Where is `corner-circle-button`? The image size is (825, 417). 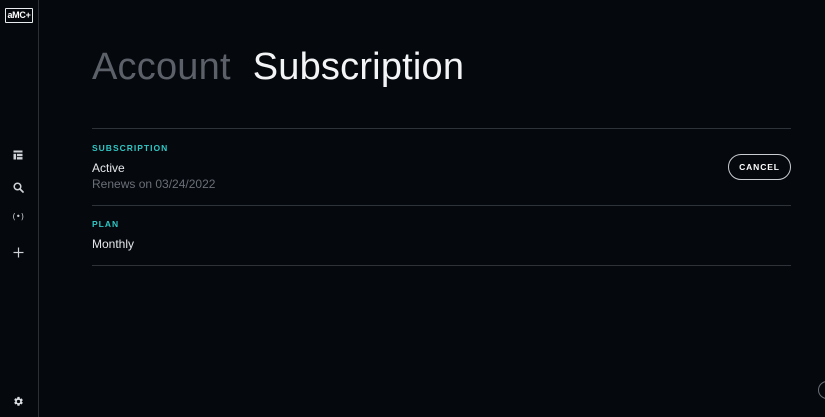 corner-circle-button is located at coordinates (821, 390).